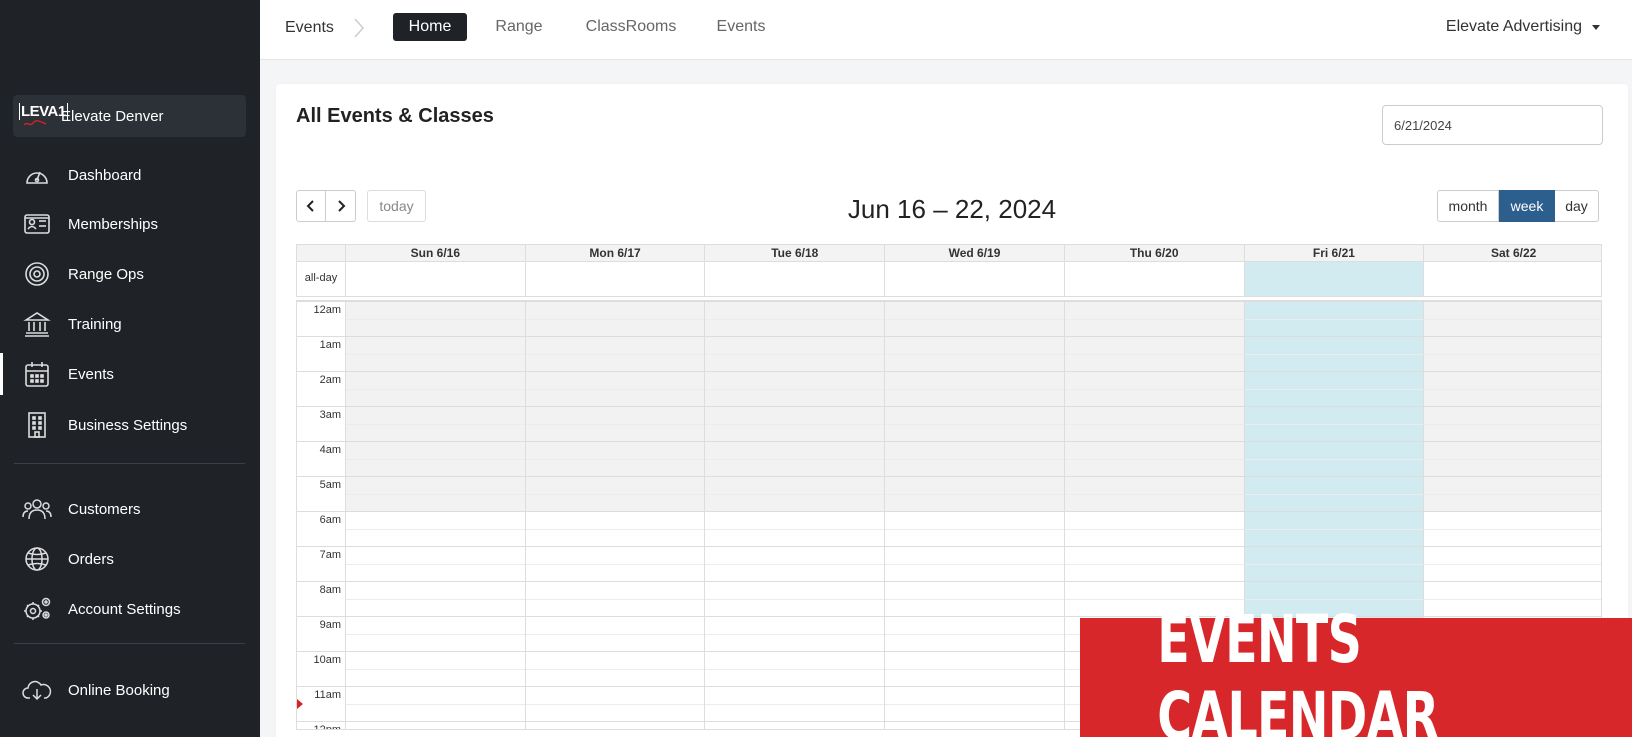 Image resolution: width=1632 pixels, height=737 pixels. What do you see at coordinates (330, 485) in the screenshot?
I see `time-label: 5am` at bounding box center [330, 485].